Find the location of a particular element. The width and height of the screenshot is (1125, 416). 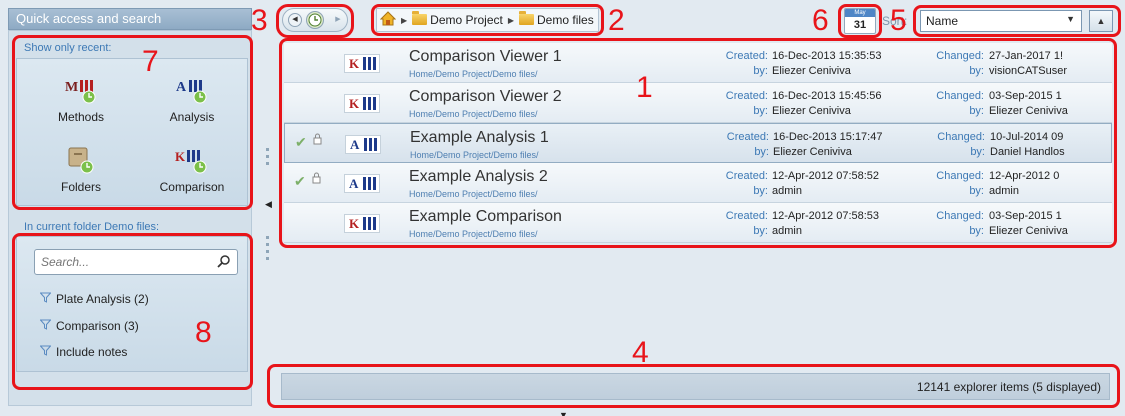

calendar-icon: May 31 is located at coordinates (860, 21).